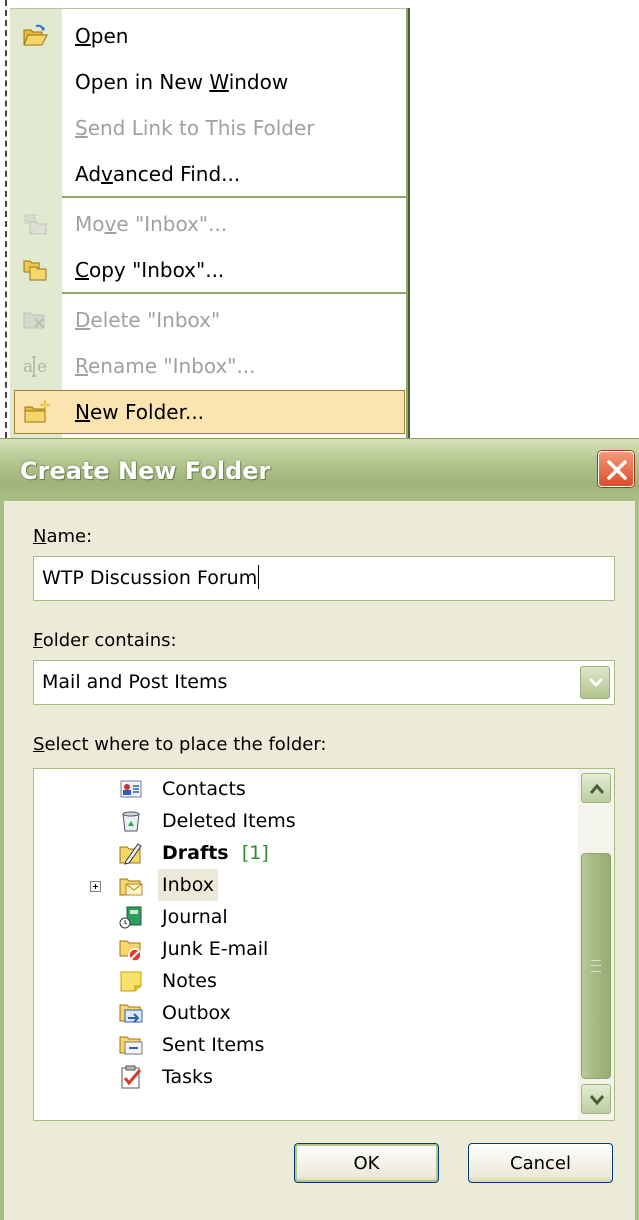 This screenshot has width=639, height=1220. I want to click on close-icon, so click(617, 470).